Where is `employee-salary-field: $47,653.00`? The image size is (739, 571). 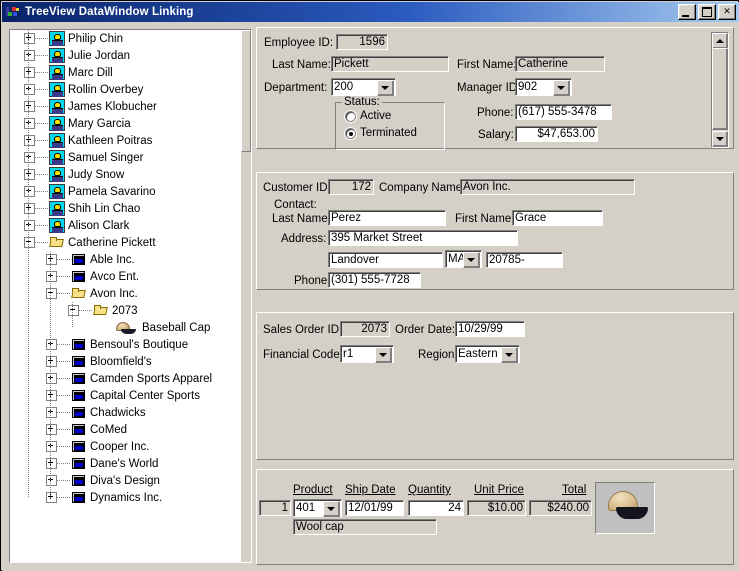 employee-salary-field: $47,653.00 is located at coordinates (556, 134).